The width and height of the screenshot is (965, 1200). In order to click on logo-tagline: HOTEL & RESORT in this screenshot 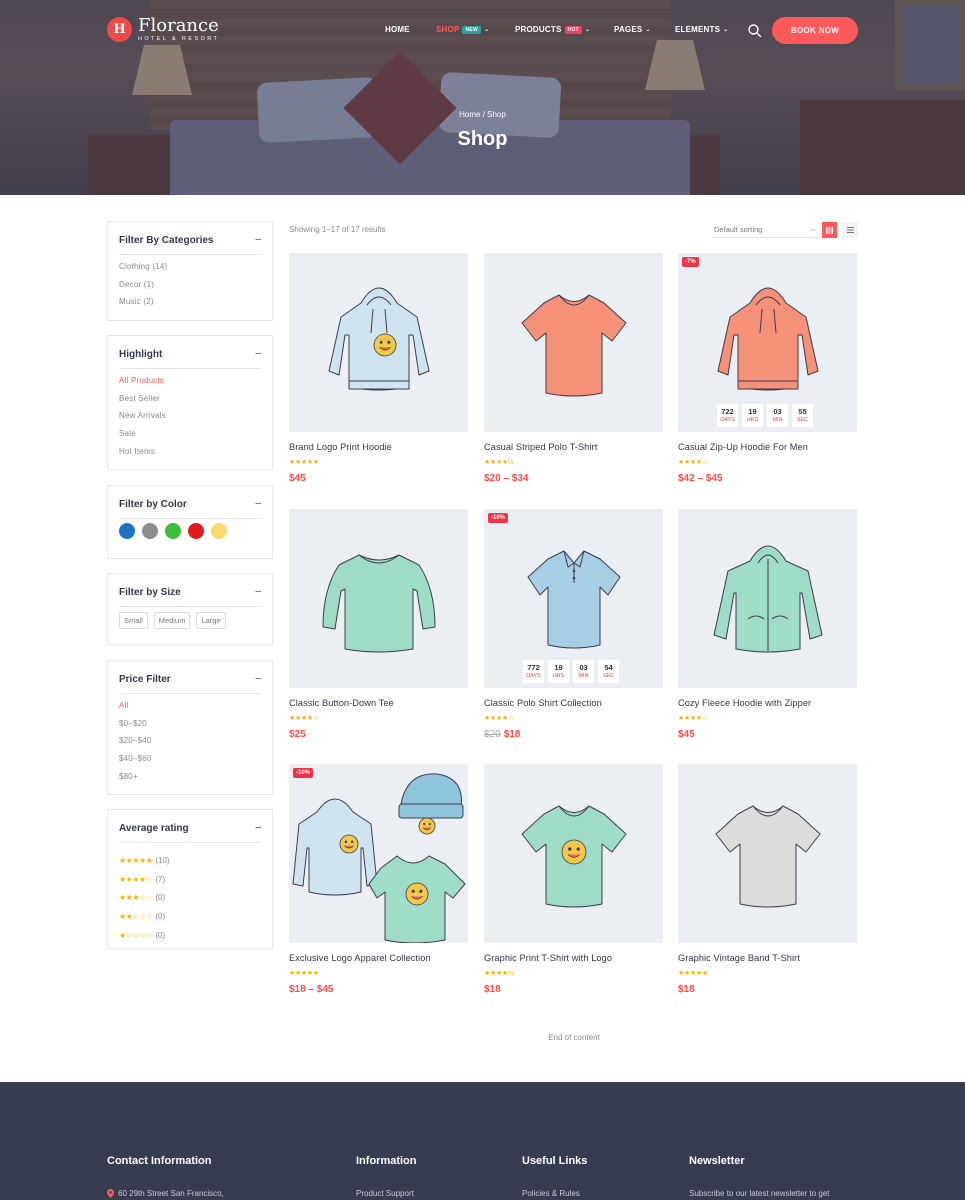, I will do `click(179, 39)`.